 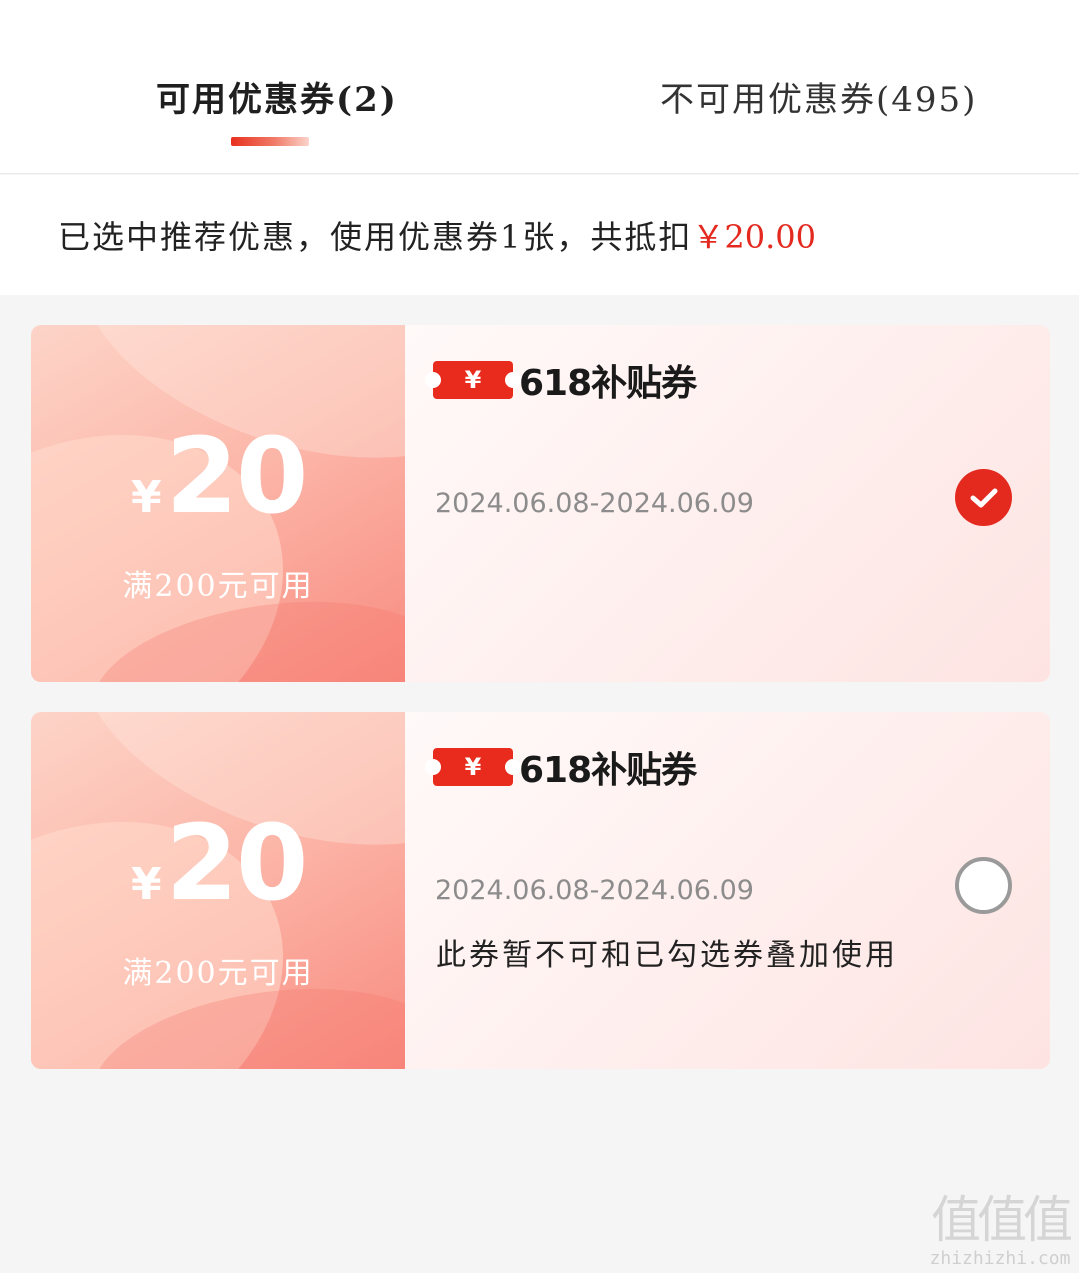 I want to click on summary-amount: ￥20.00, so click(x=754, y=237).